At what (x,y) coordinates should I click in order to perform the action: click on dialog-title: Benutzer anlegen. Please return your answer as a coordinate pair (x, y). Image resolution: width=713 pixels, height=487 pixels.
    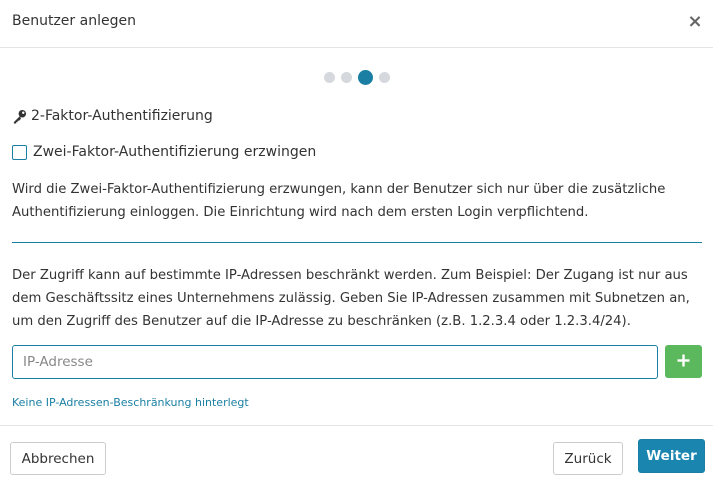
    Looking at the image, I should click on (74, 21).